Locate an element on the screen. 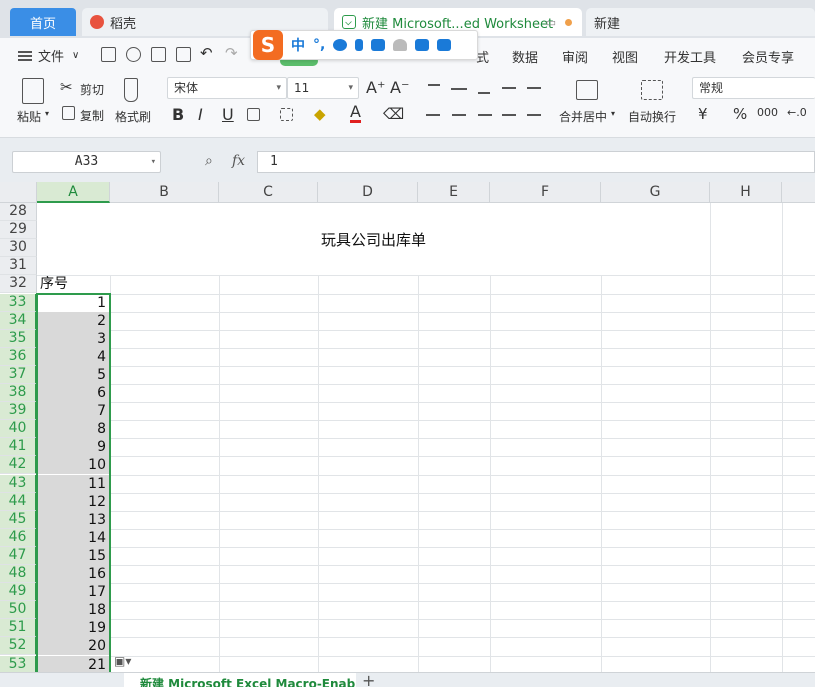 The image size is (815, 687). column-header-i is located at coordinates (798, 192).